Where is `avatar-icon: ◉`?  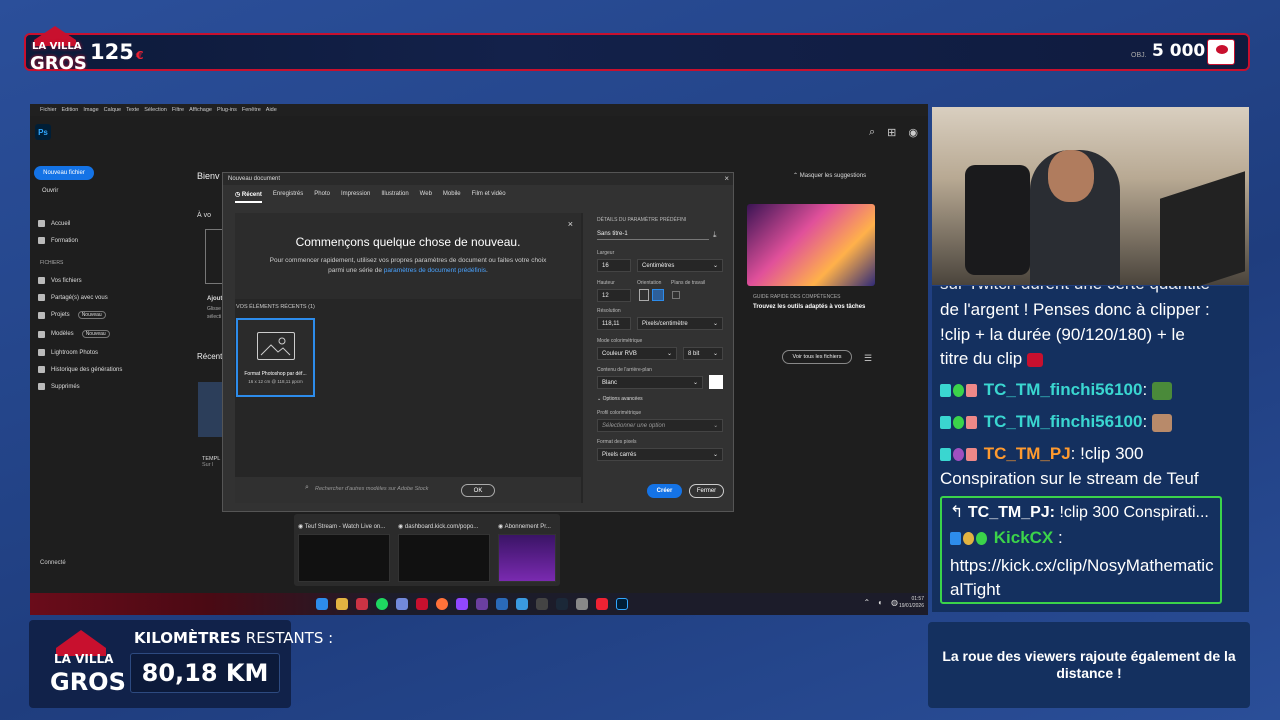 avatar-icon: ◉ is located at coordinates (913, 132).